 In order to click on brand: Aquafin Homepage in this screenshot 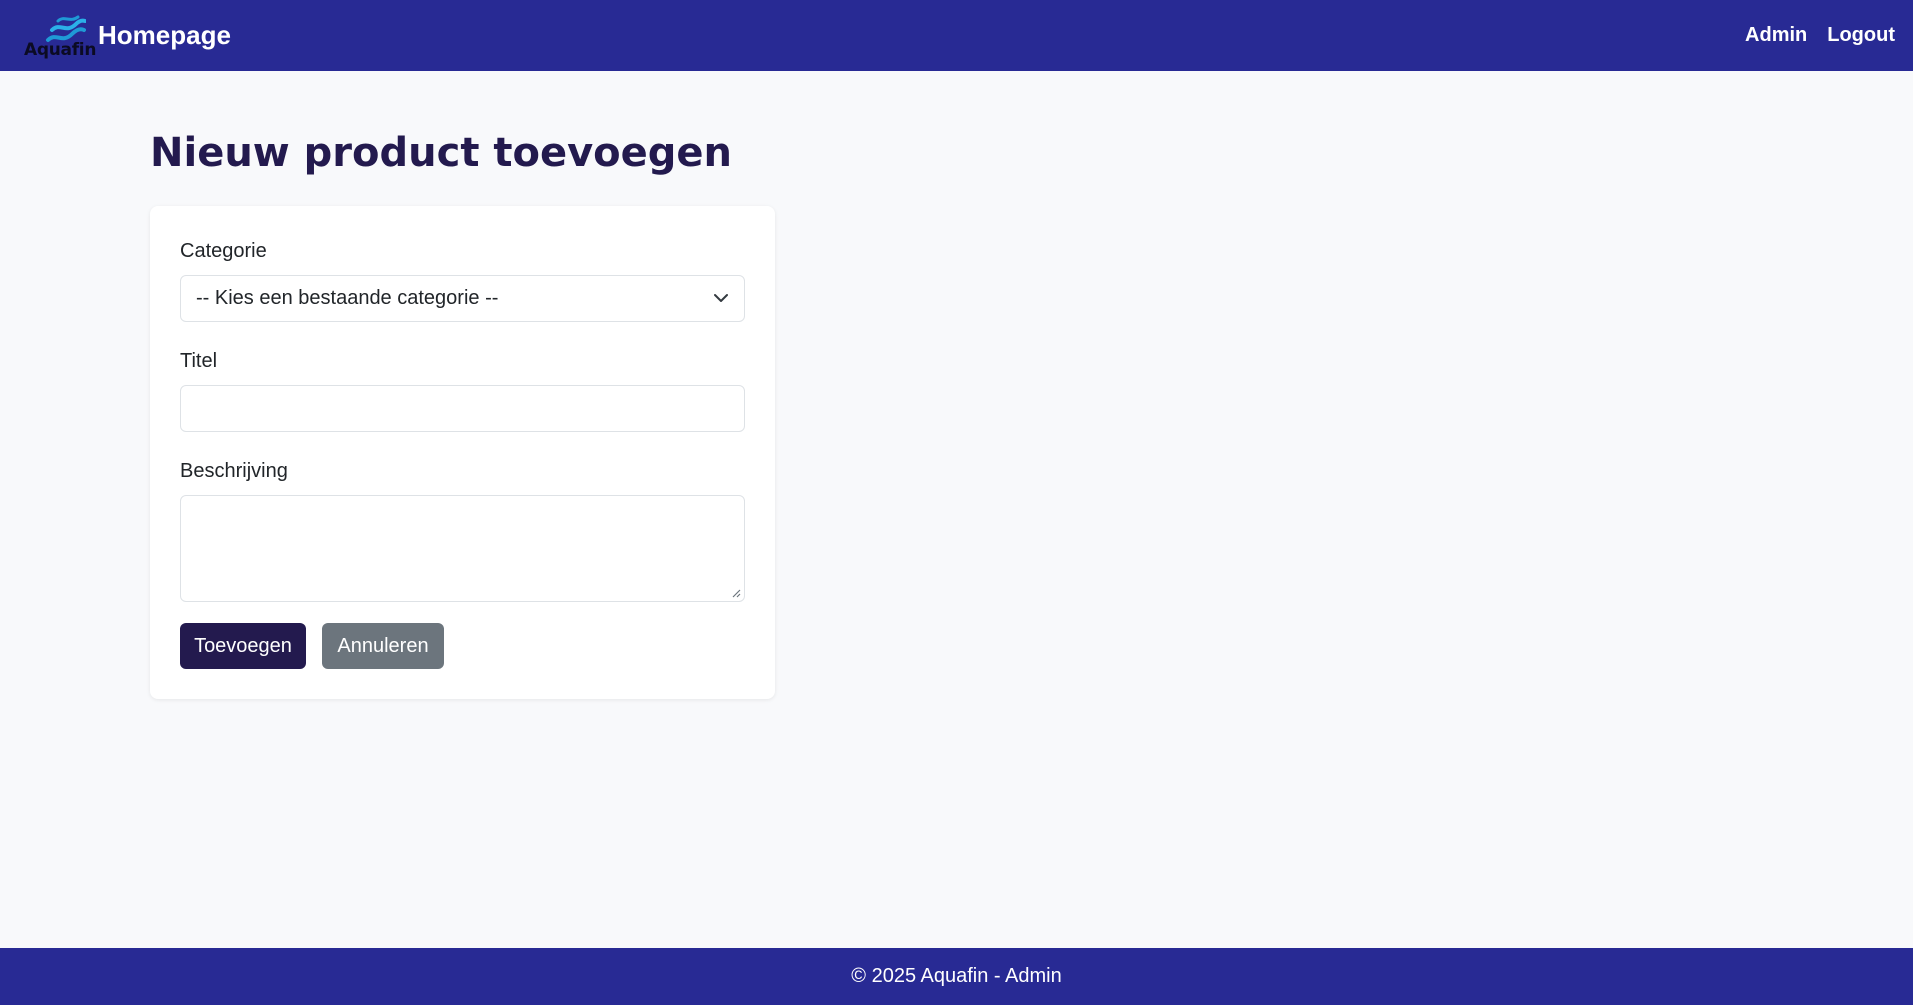, I will do `click(127, 36)`.